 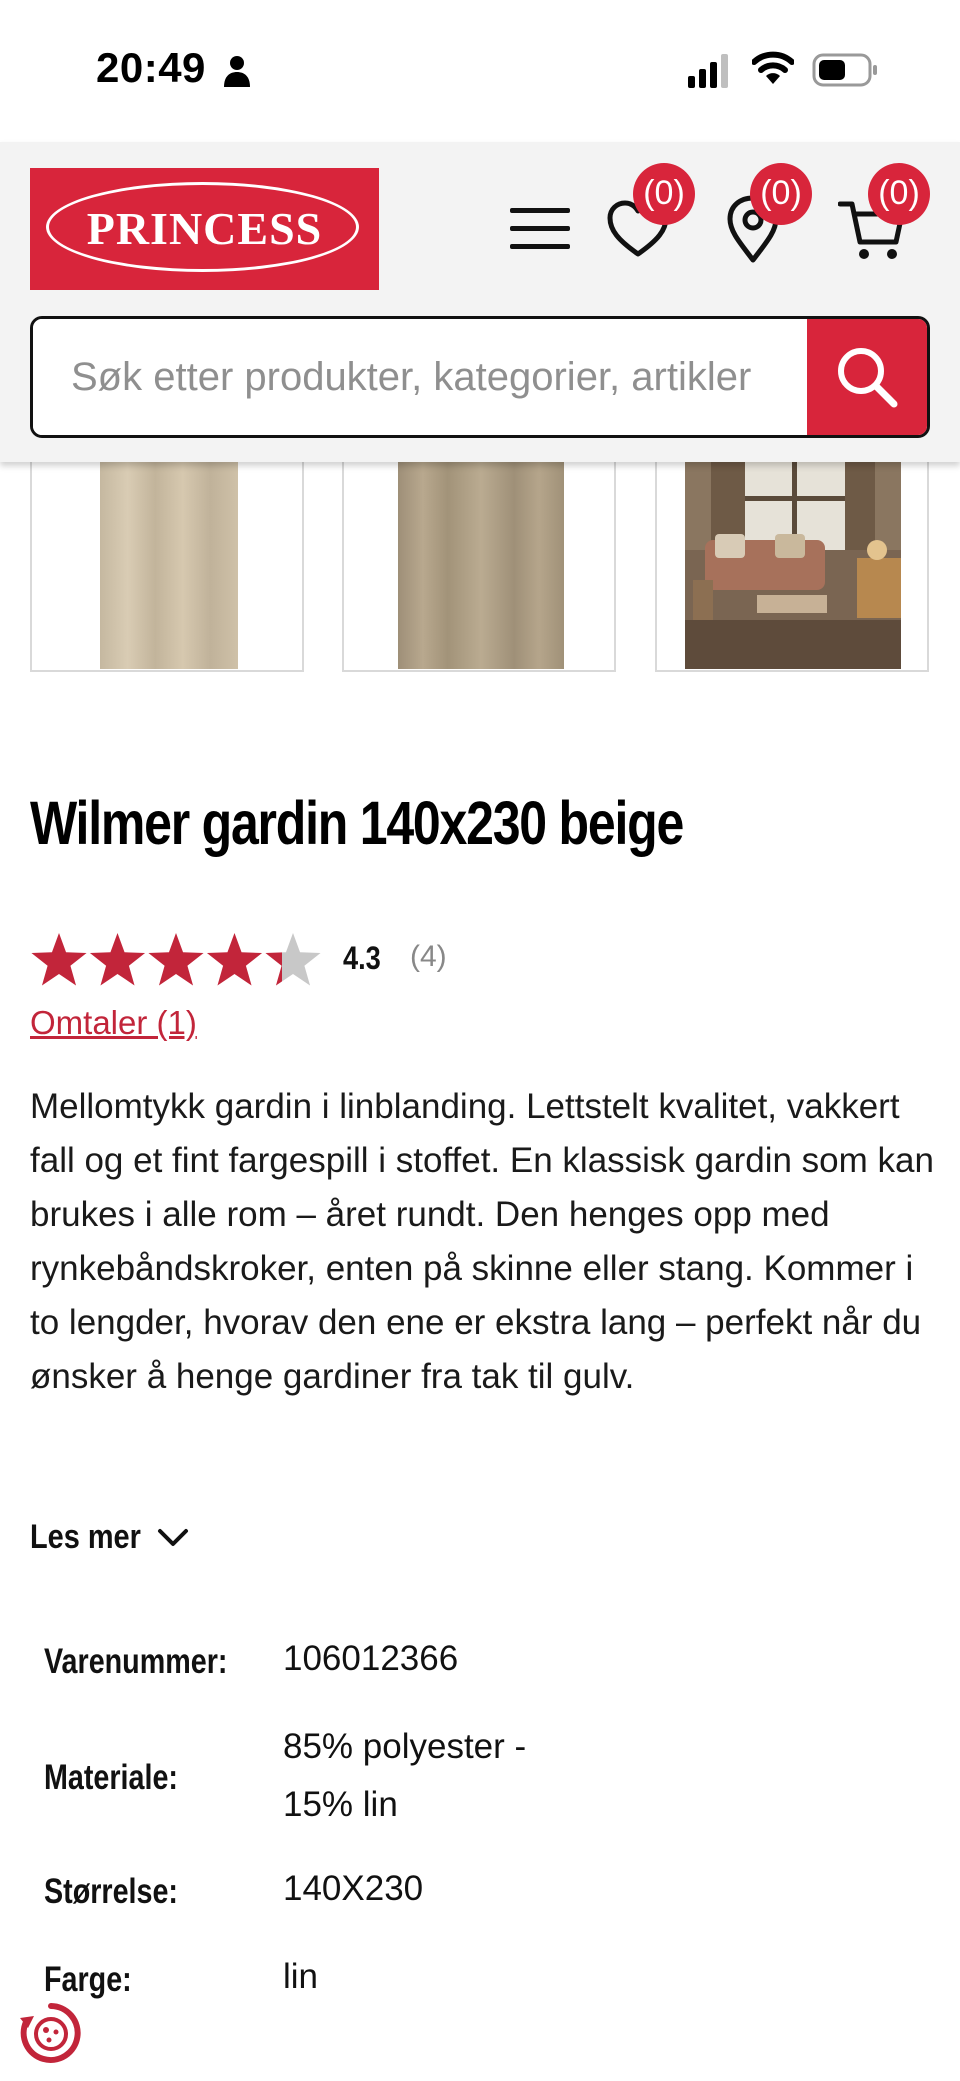 I want to click on logo-text: PRINCESS, so click(x=204, y=228).